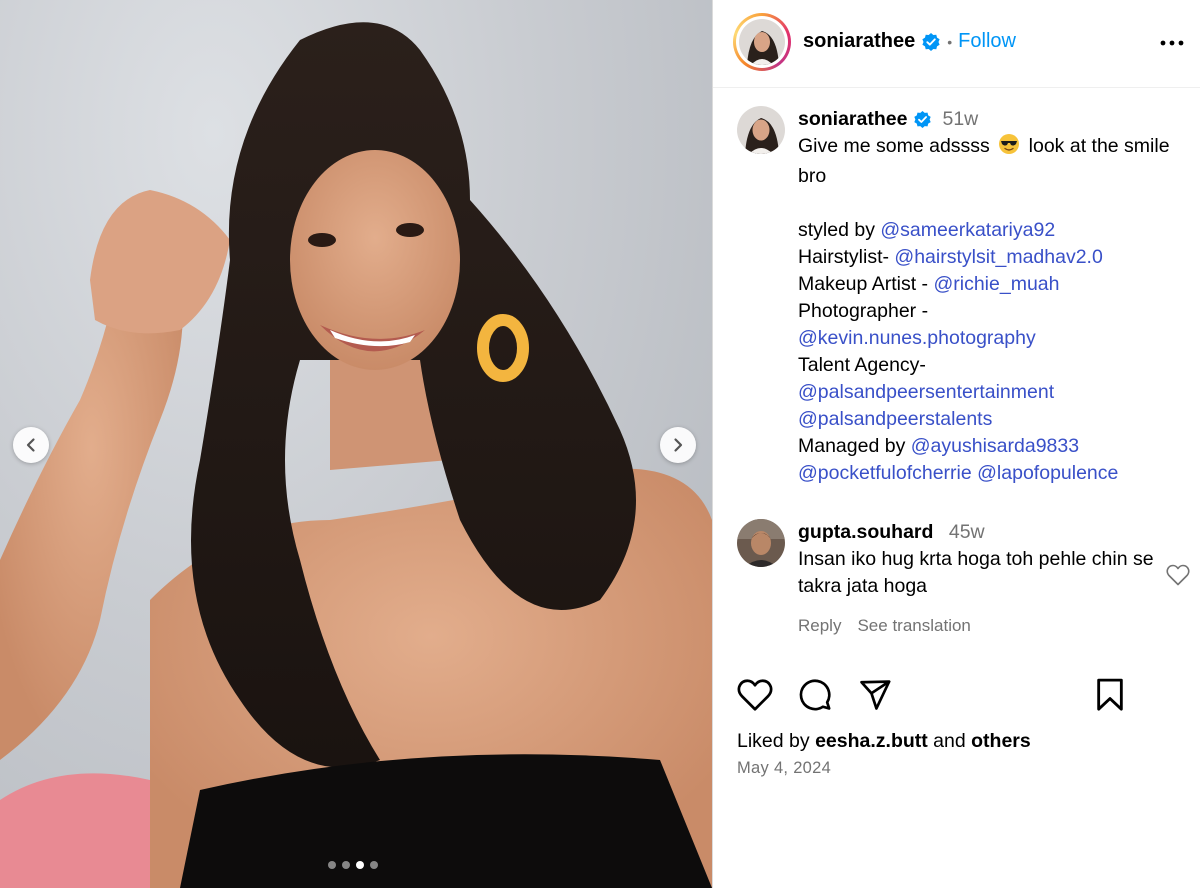 Image resolution: width=1200 pixels, height=888 pixels. What do you see at coordinates (875, 695) in the screenshot?
I see `share-icon` at bounding box center [875, 695].